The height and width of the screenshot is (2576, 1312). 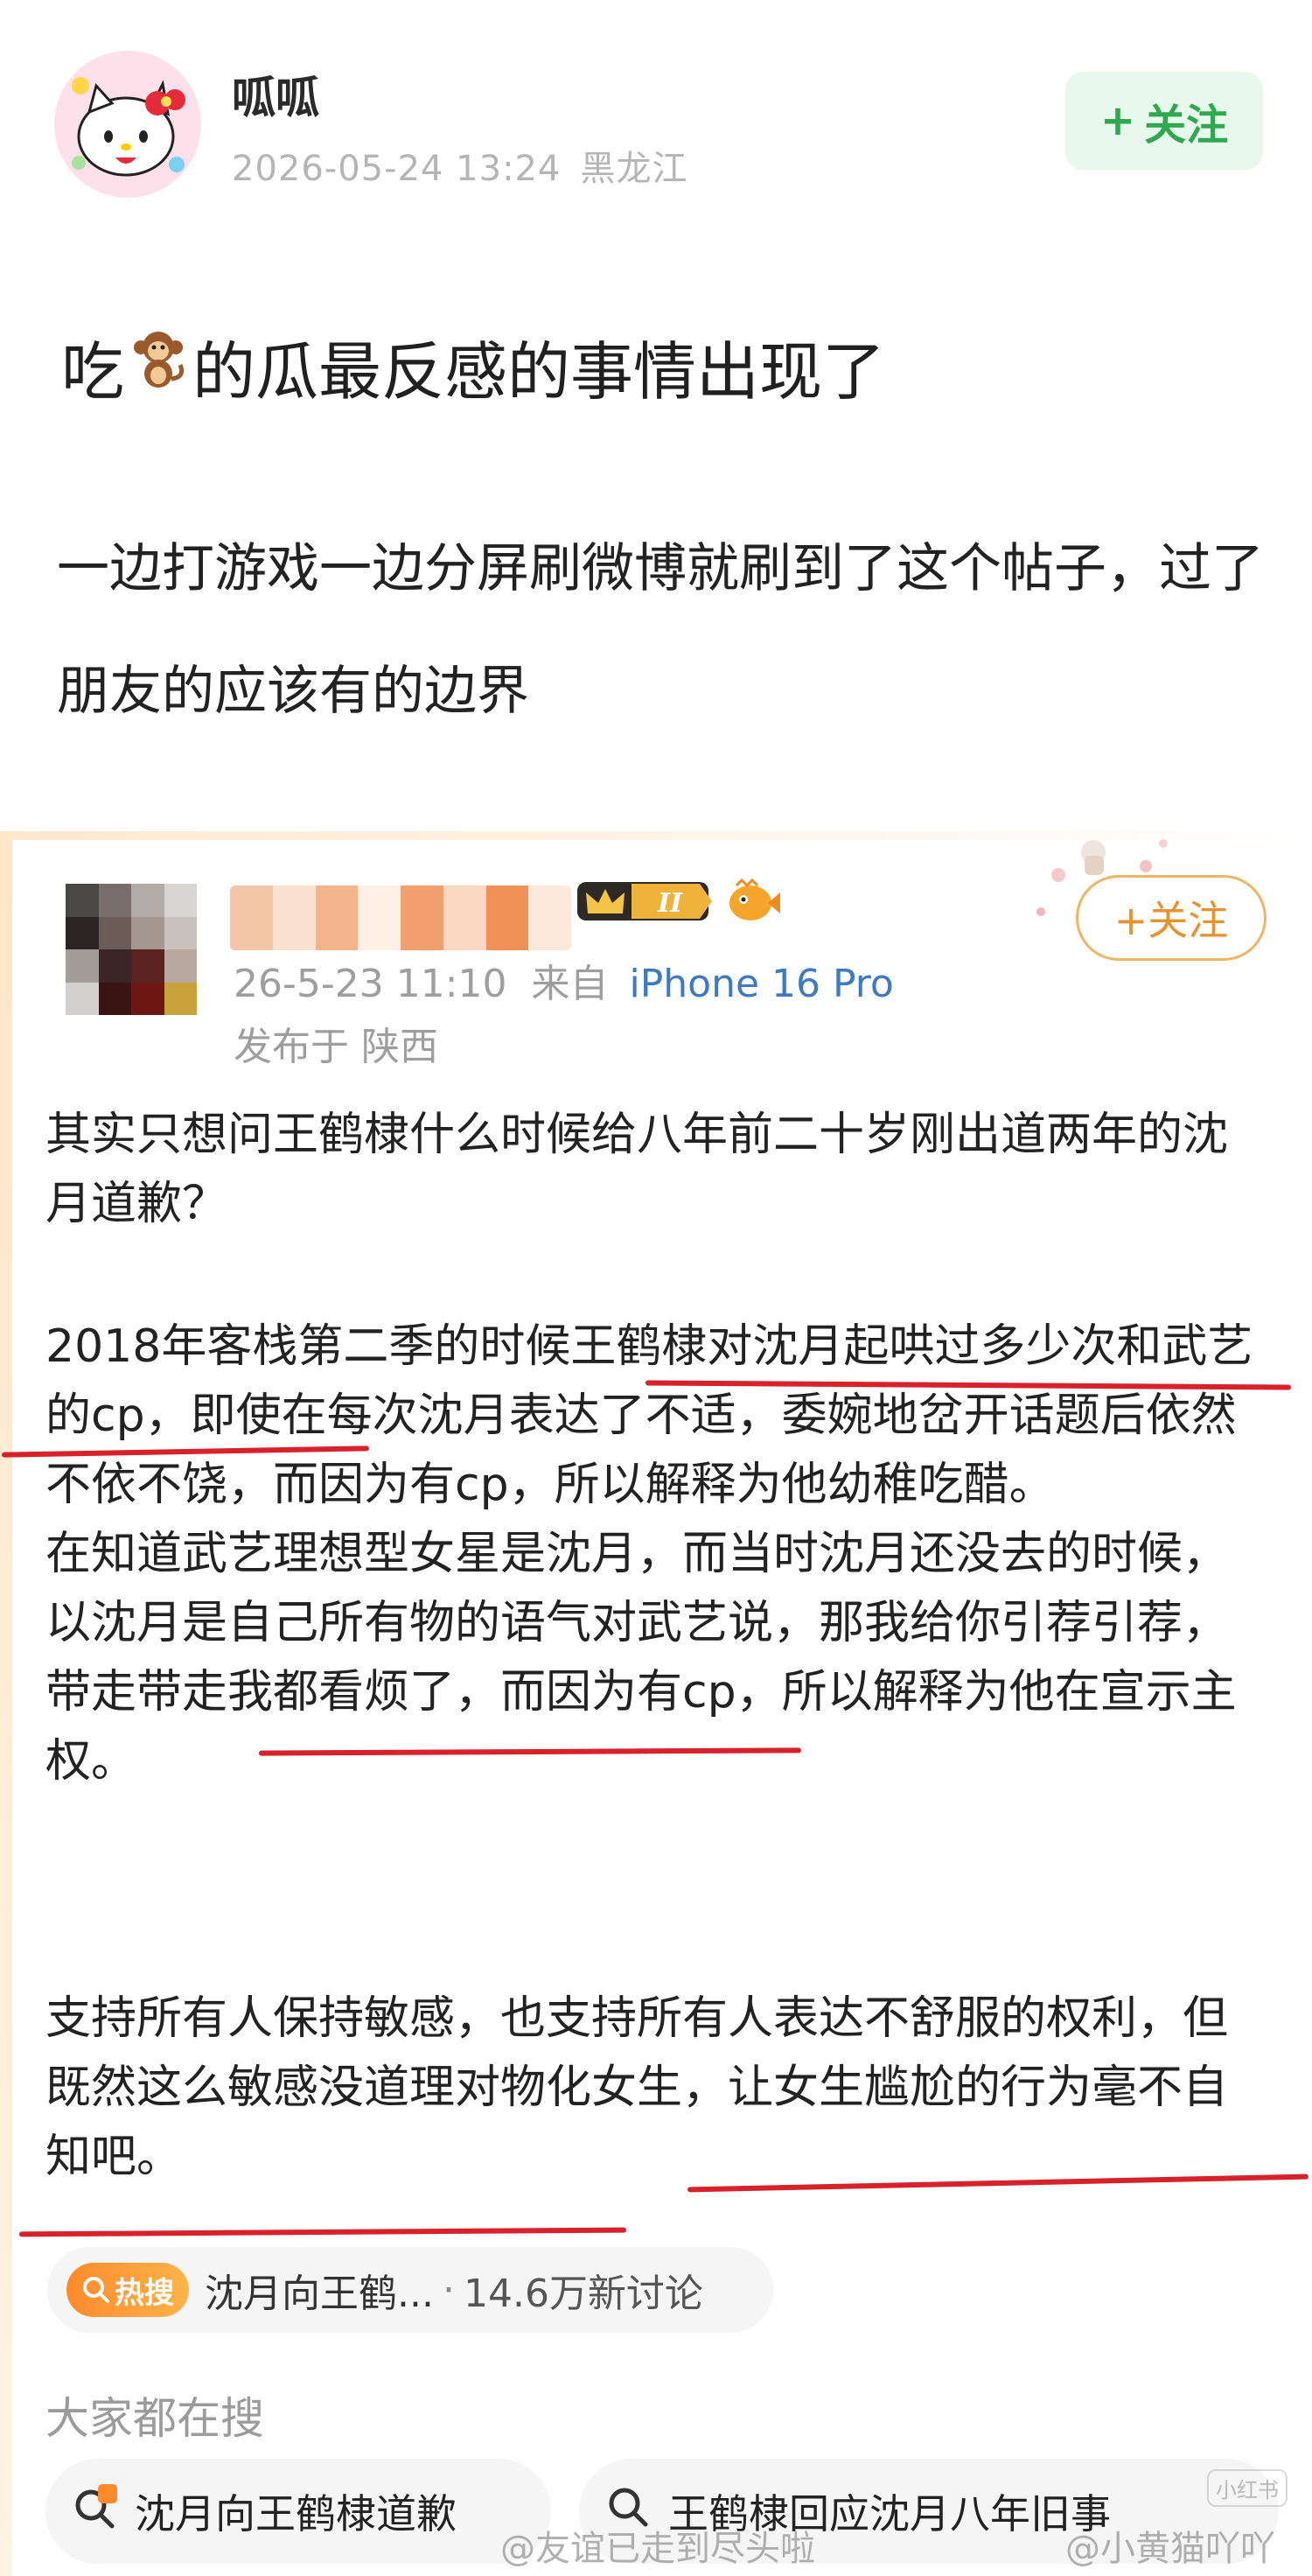 I want to click on embedded-follow-button: +关注, so click(x=1171, y=918).